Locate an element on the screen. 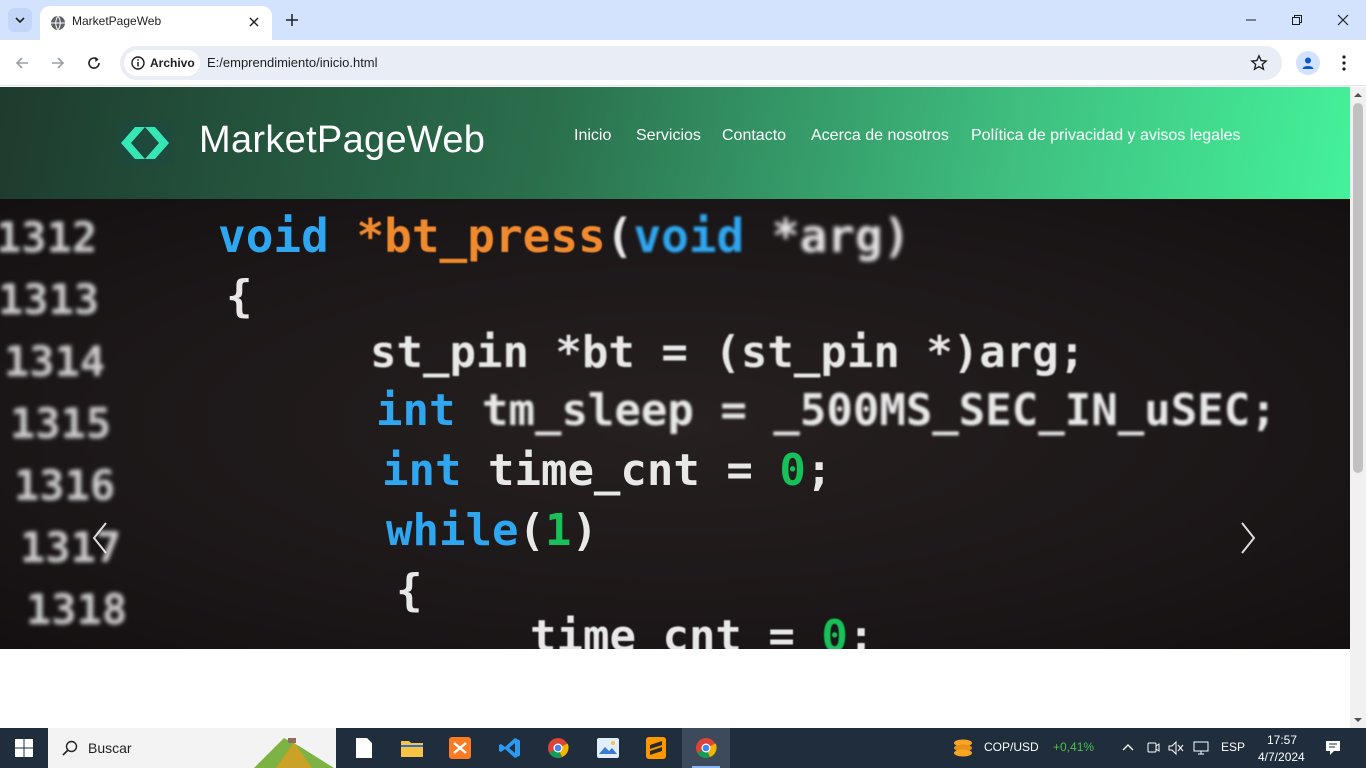 This screenshot has height=768, width=1366. start-button is located at coordinates (24, 748).